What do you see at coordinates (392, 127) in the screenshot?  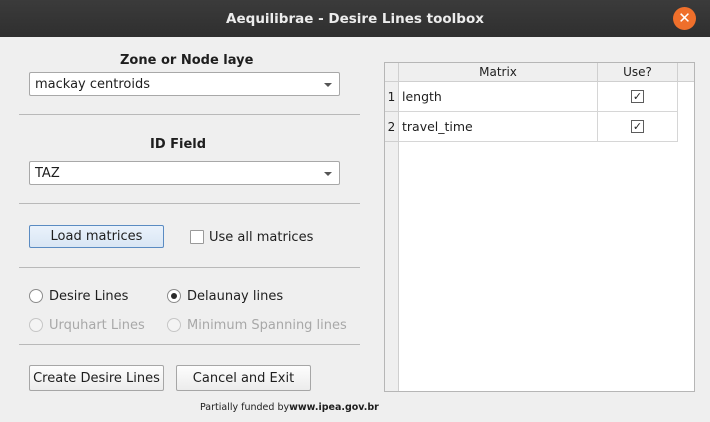 I see `row-number: 2` at bounding box center [392, 127].